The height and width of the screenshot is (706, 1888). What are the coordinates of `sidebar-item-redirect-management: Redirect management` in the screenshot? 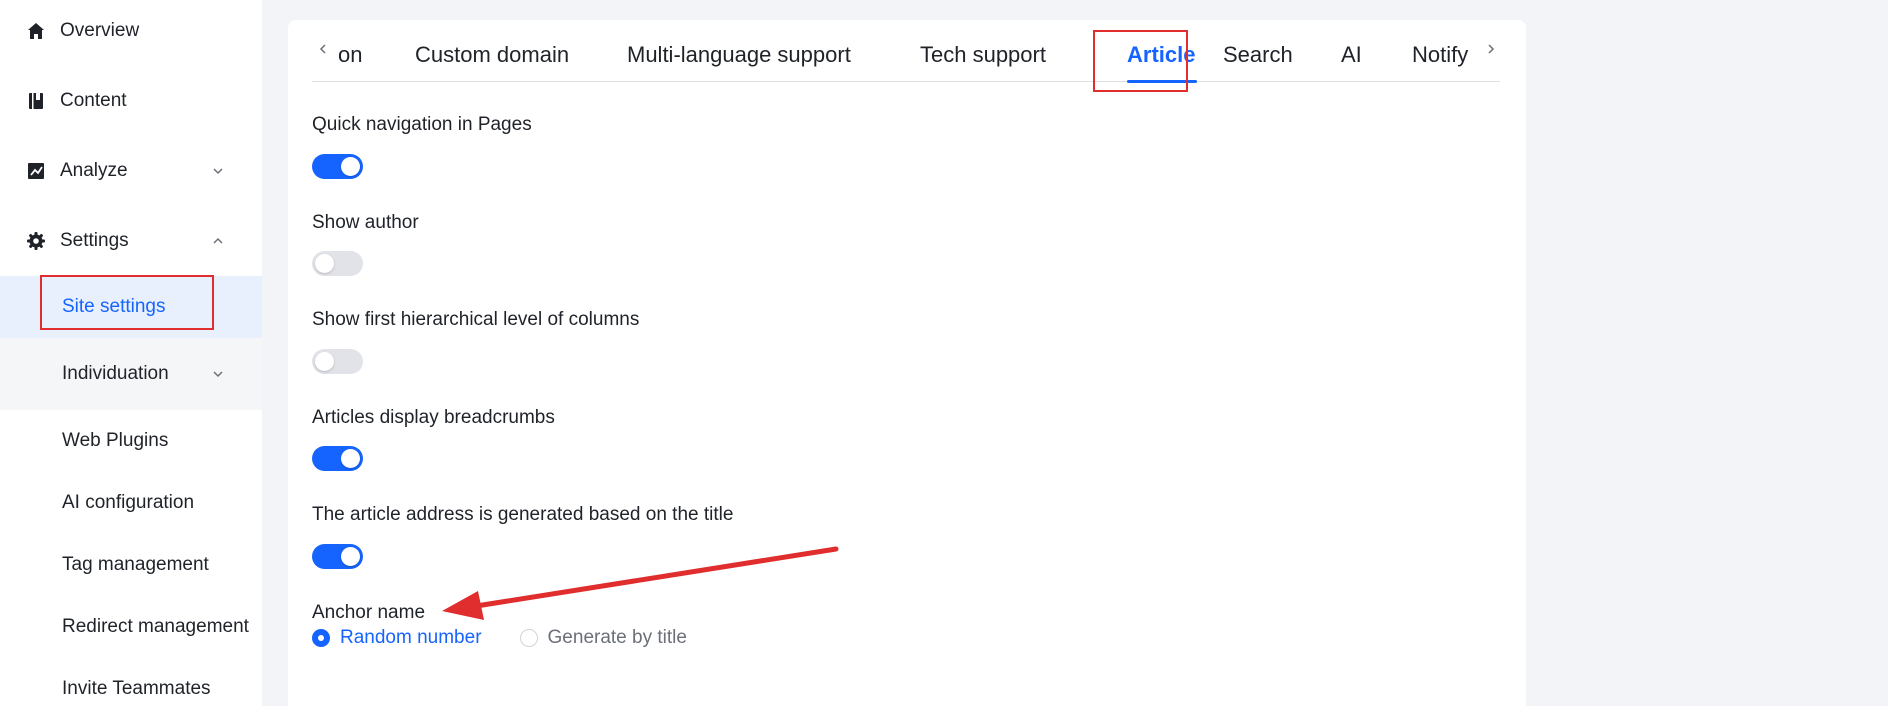 It's located at (131, 627).